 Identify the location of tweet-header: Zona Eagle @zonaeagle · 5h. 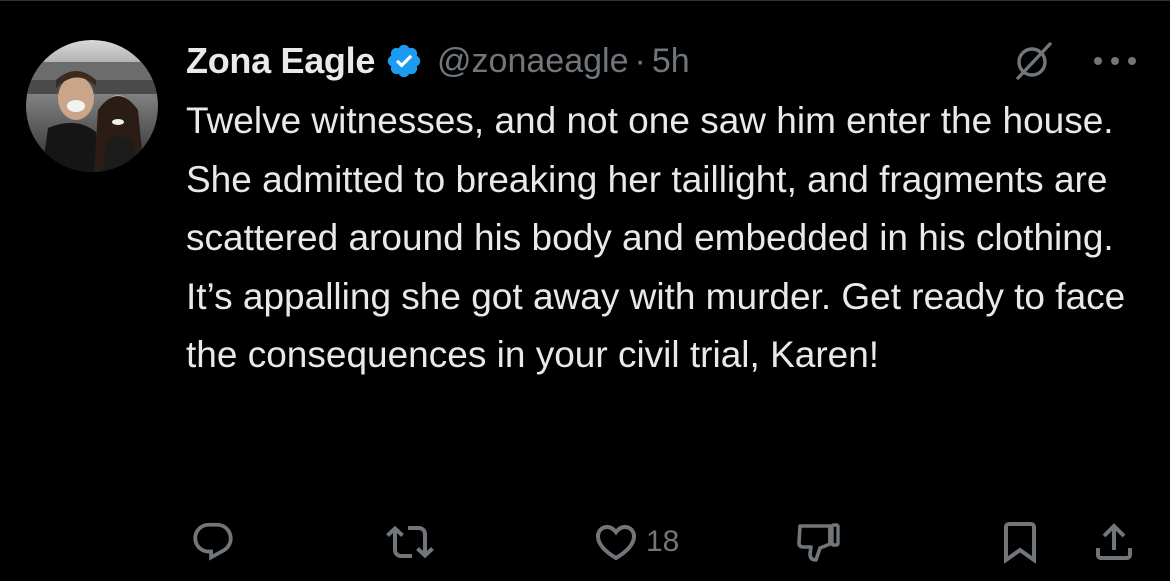
(438, 61).